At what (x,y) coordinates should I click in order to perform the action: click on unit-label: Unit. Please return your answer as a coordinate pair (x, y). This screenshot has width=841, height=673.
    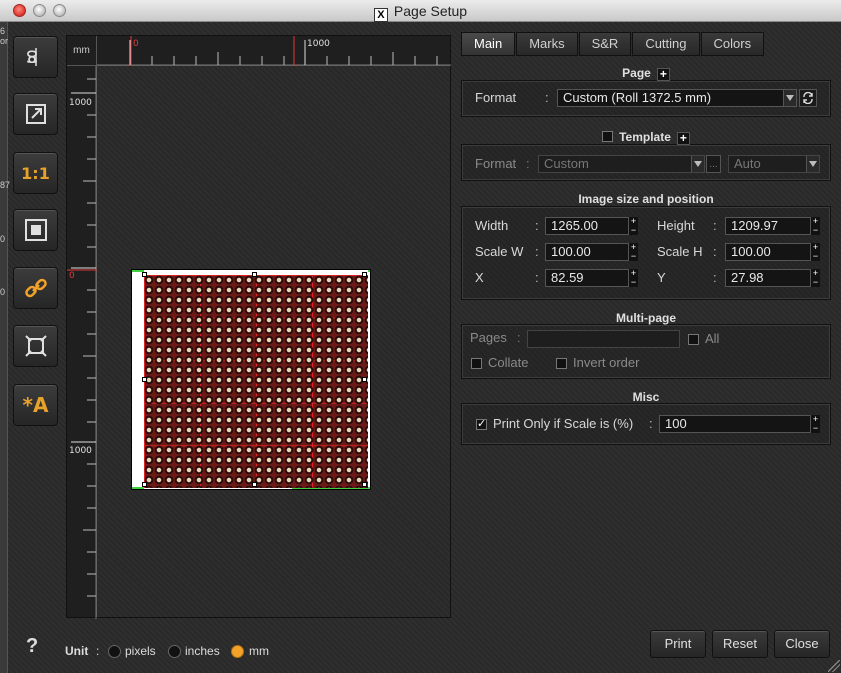
    Looking at the image, I should click on (77, 651).